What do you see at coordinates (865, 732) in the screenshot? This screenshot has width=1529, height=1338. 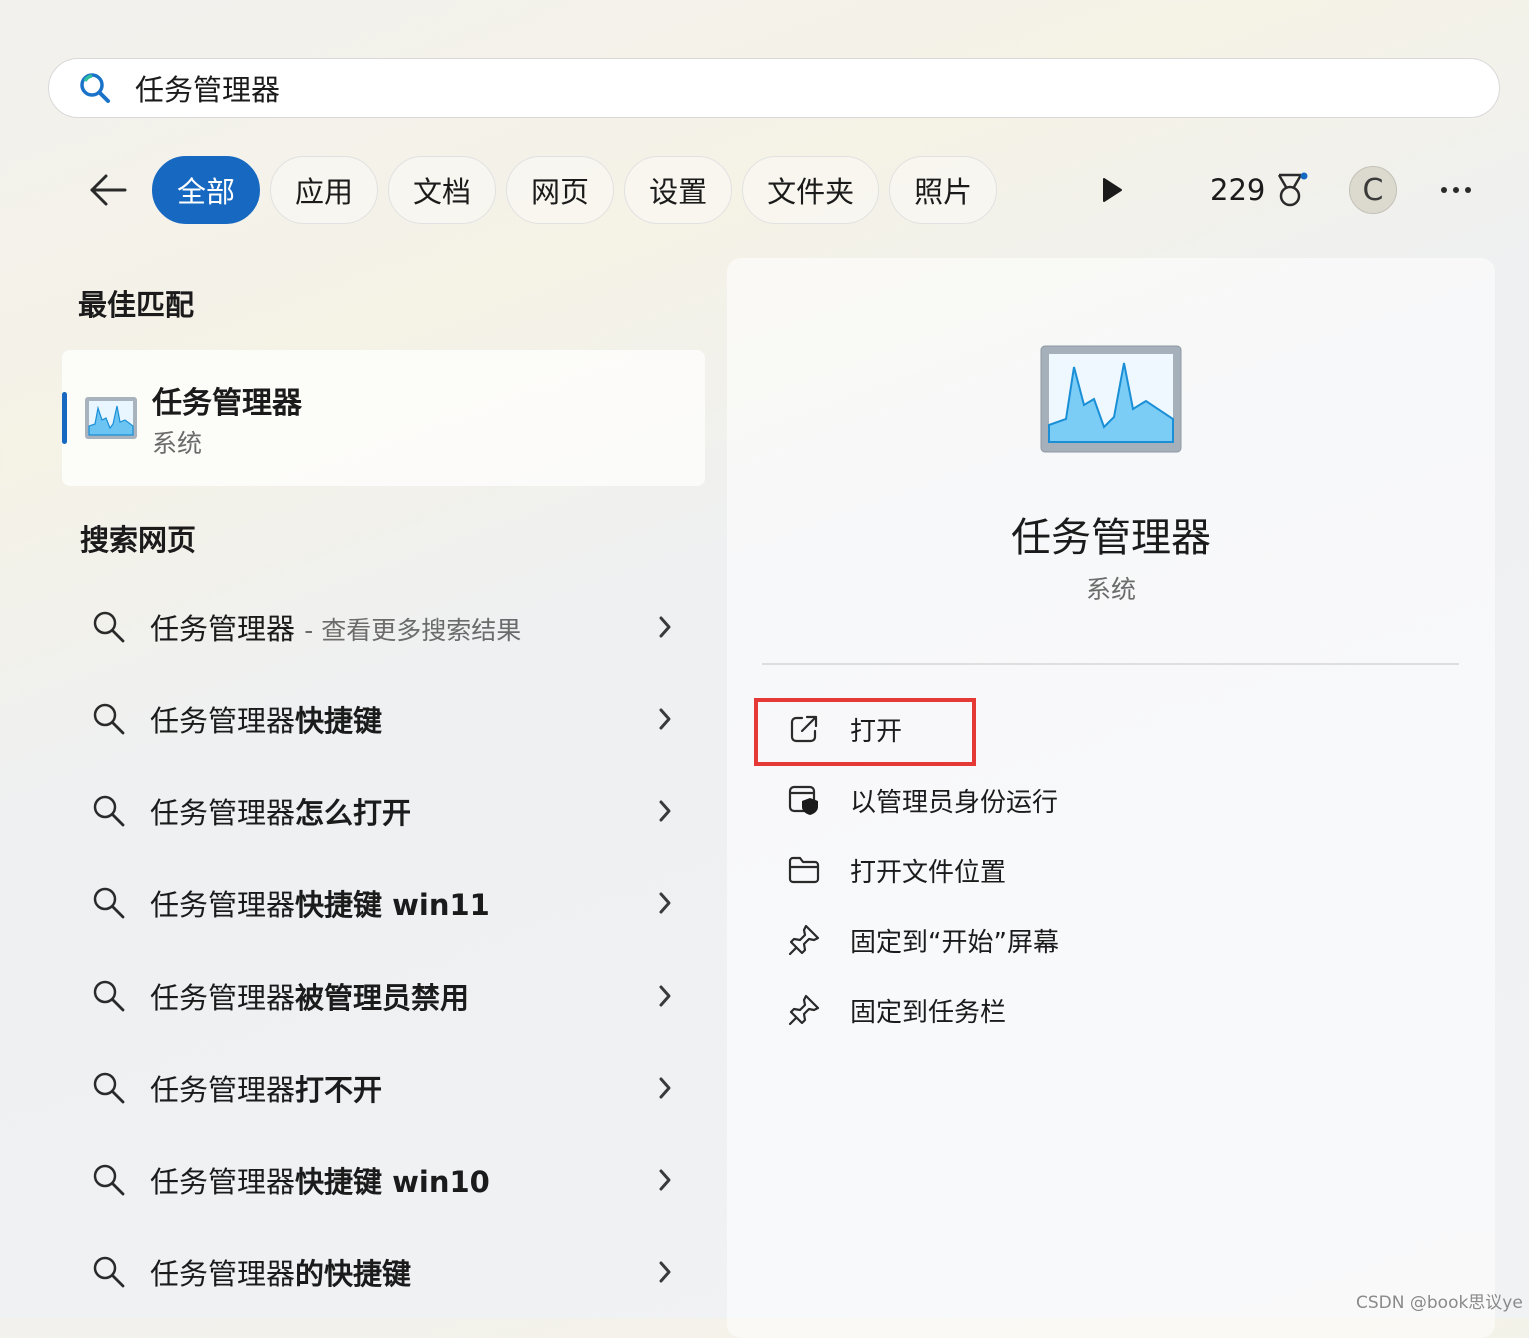 I see `highlight-box` at bounding box center [865, 732].